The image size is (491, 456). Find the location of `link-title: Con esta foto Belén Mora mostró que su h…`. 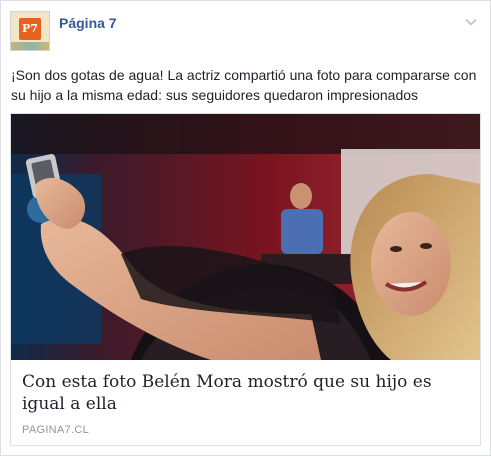

link-title: Con esta foto Belén Mora mostró que su h… is located at coordinates (246, 393).